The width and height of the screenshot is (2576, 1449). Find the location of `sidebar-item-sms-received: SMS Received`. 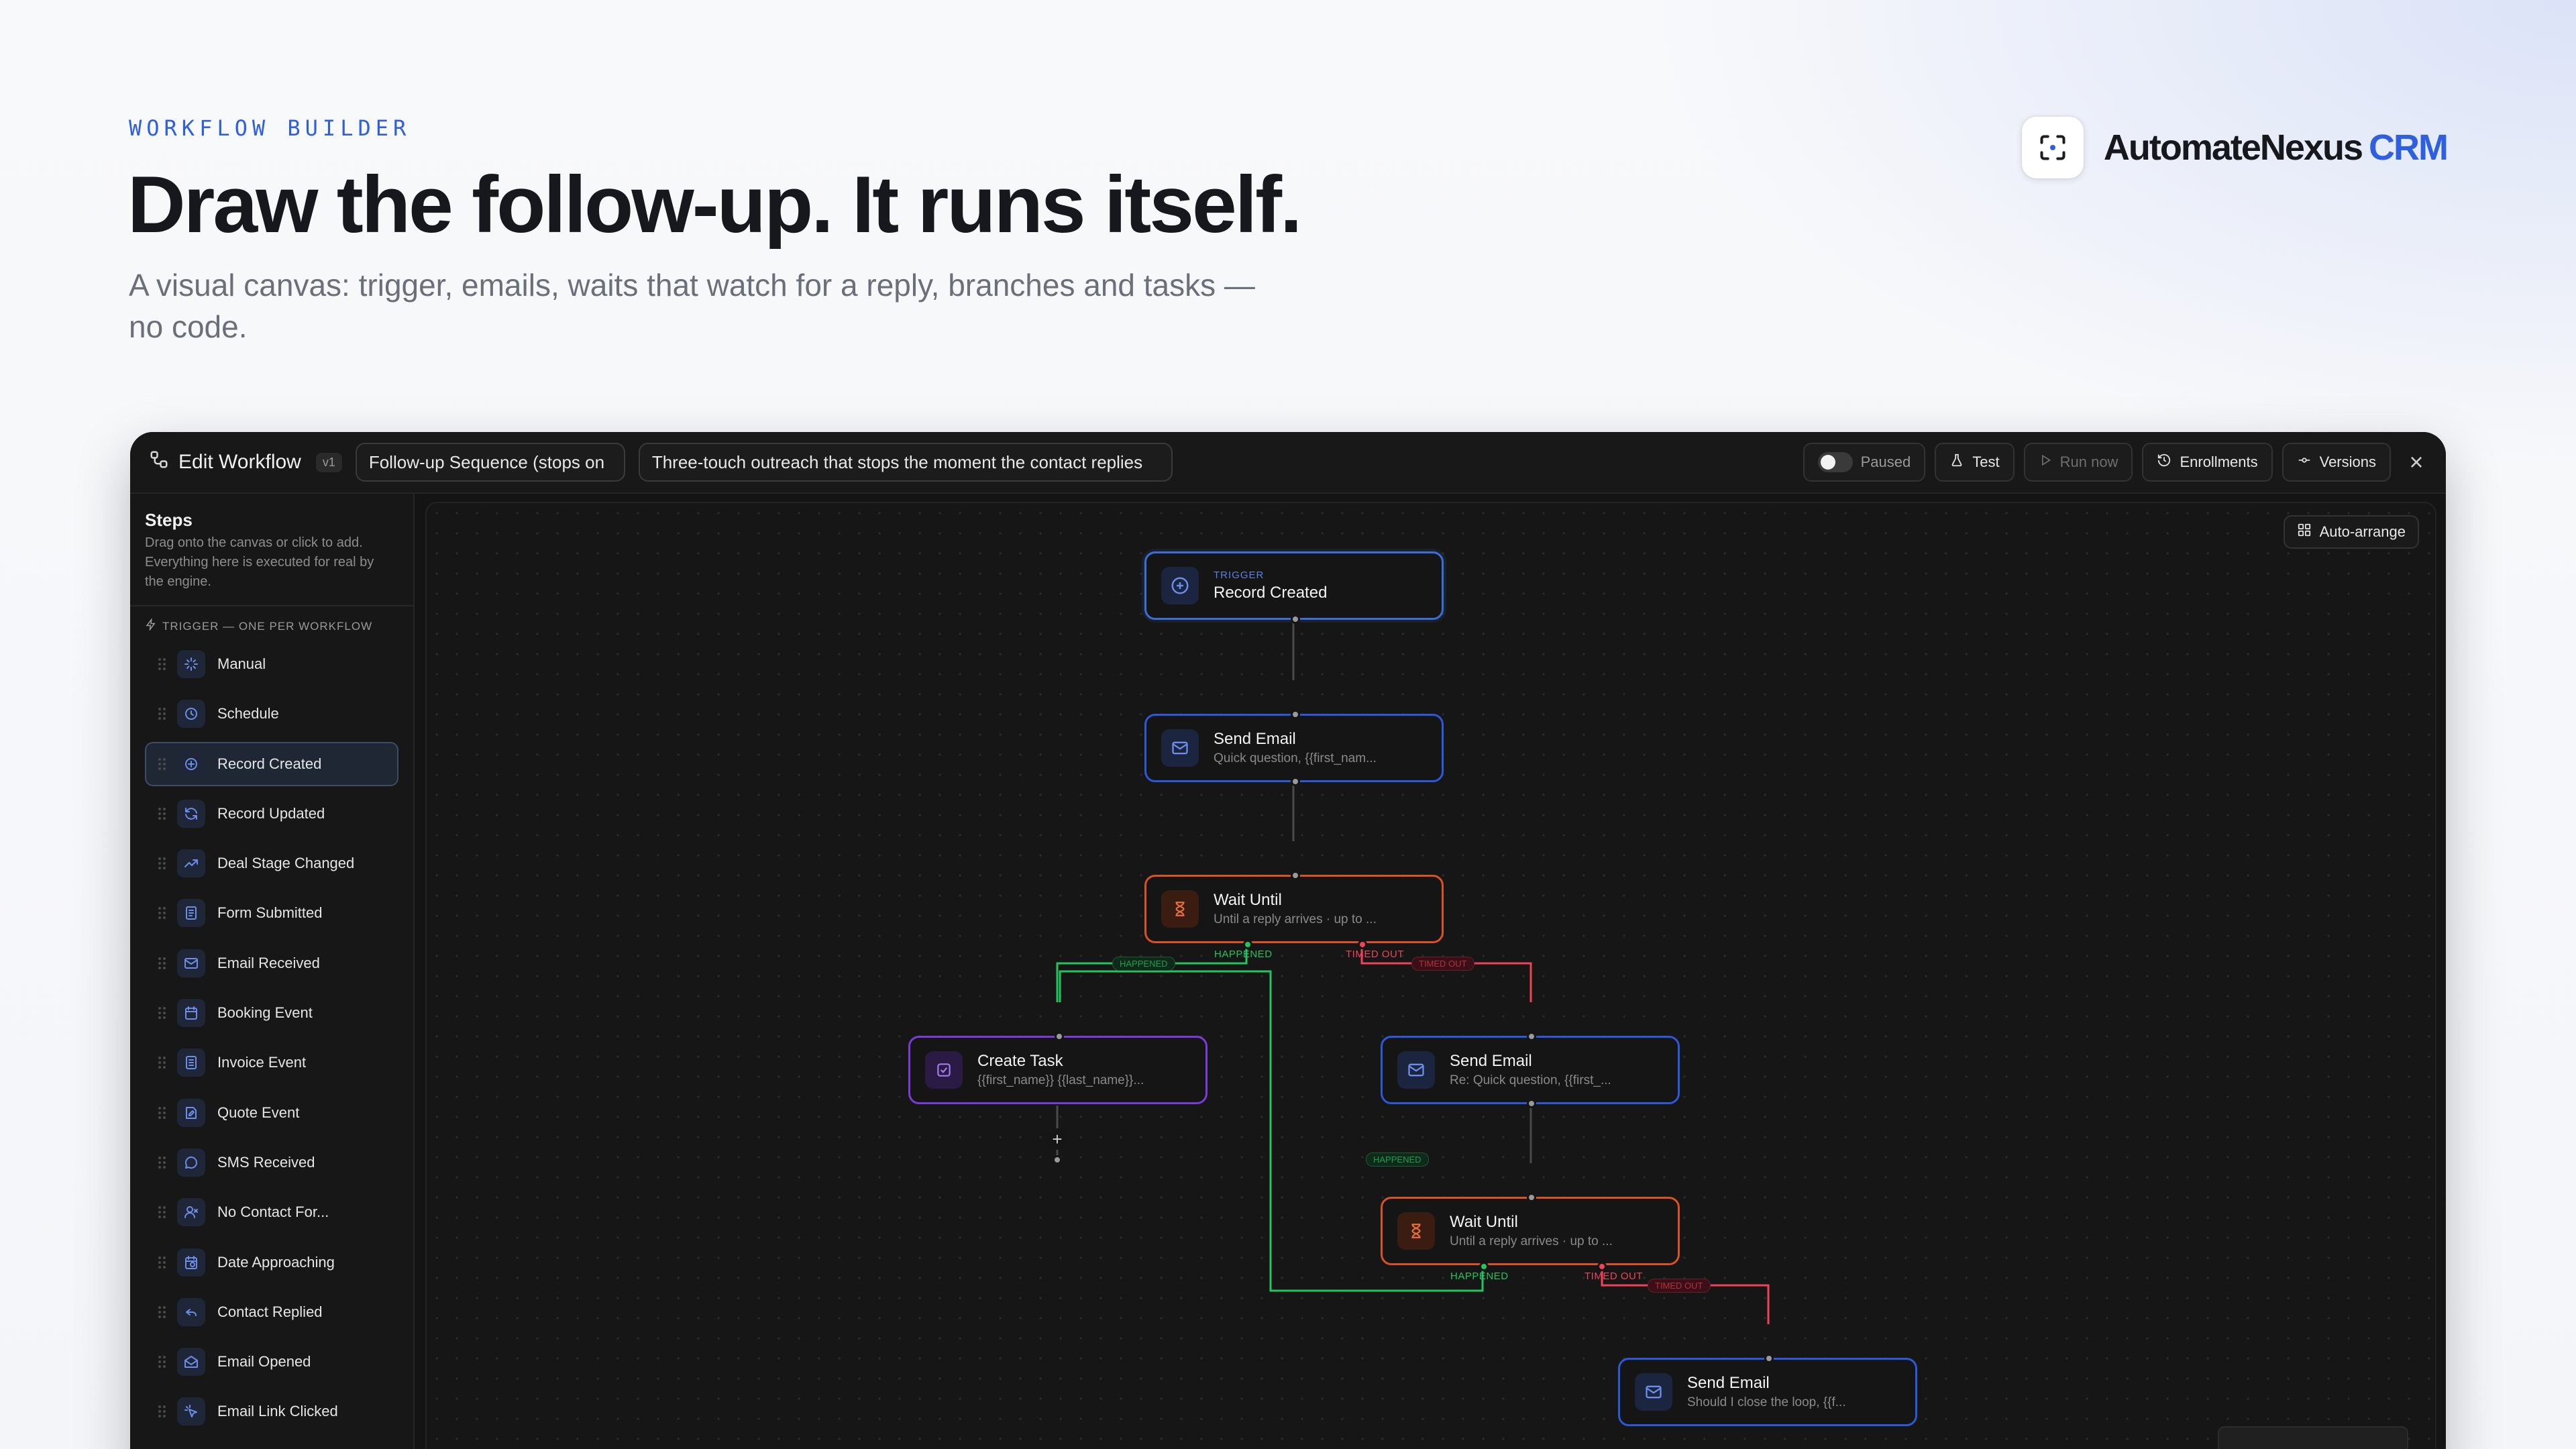

sidebar-item-sms-received: SMS Received is located at coordinates (271, 1162).